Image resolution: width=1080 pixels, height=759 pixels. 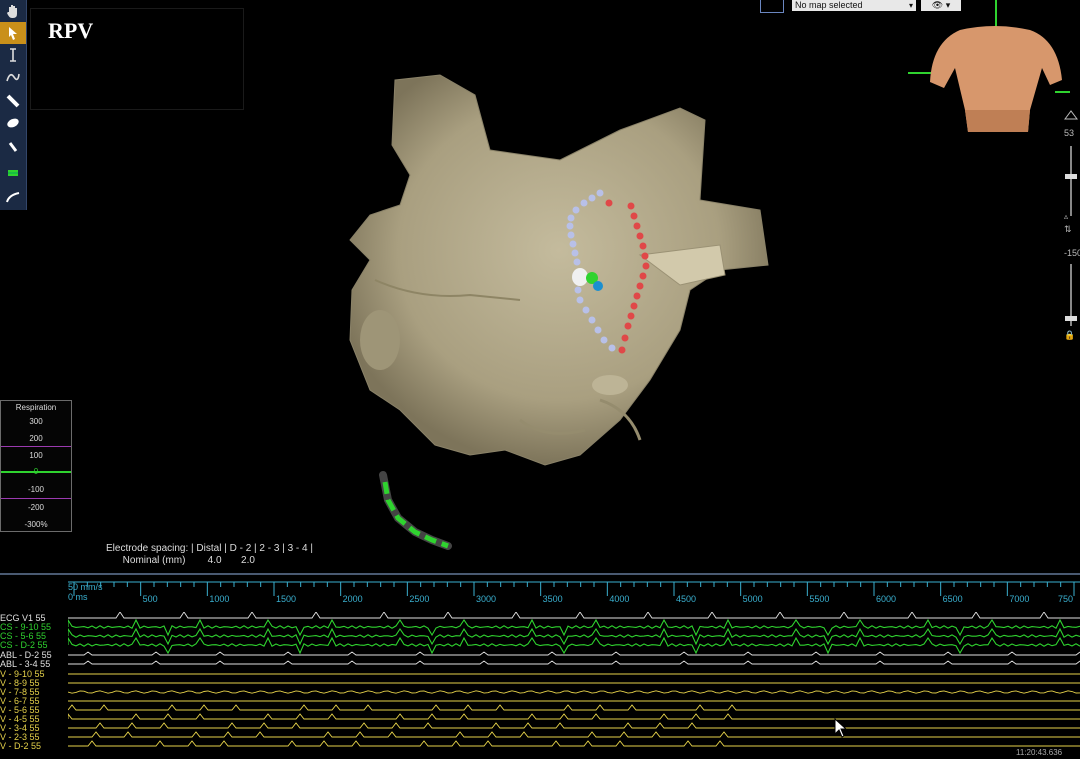 What do you see at coordinates (1068, 229) in the screenshot?
I see `swap-icon: ⇅` at bounding box center [1068, 229].